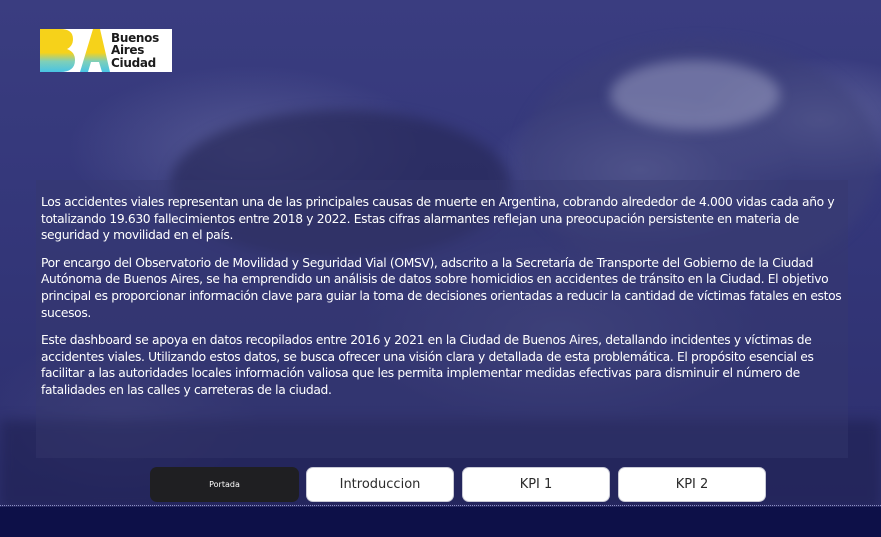  Describe the element at coordinates (224, 484) in the screenshot. I see `nav-button-portada: Portada` at that location.